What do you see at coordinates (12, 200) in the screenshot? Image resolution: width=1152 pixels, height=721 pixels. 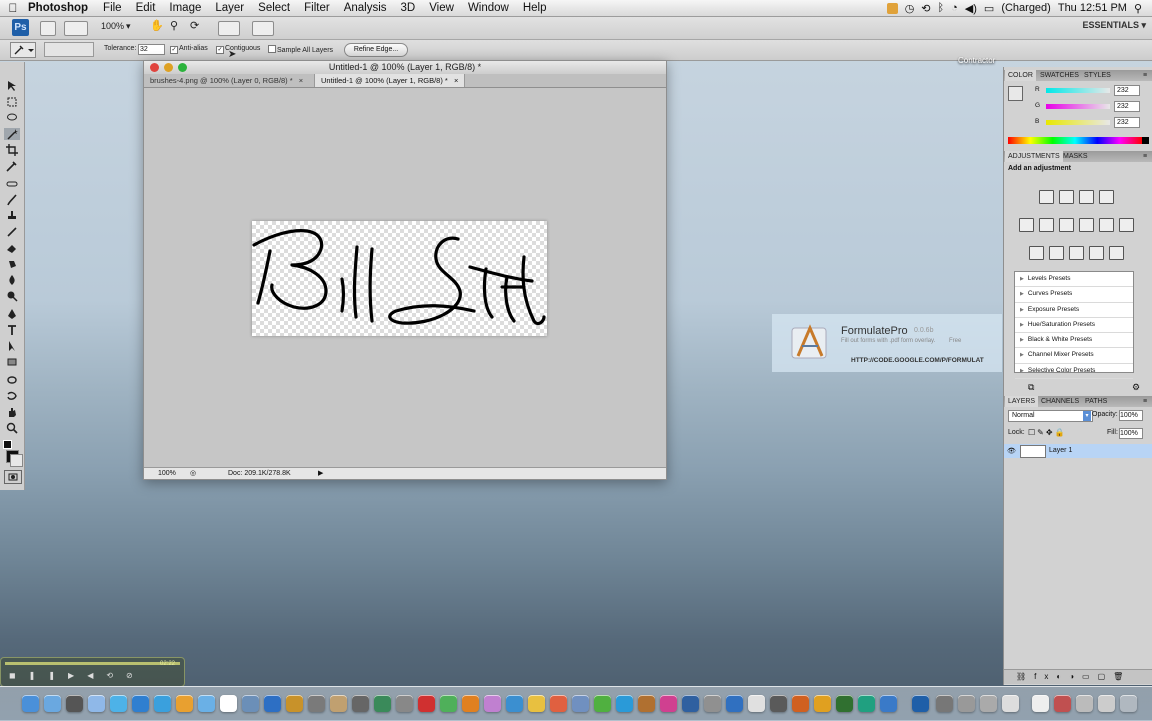 I see `brush-tool-icon` at bounding box center [12, 200].